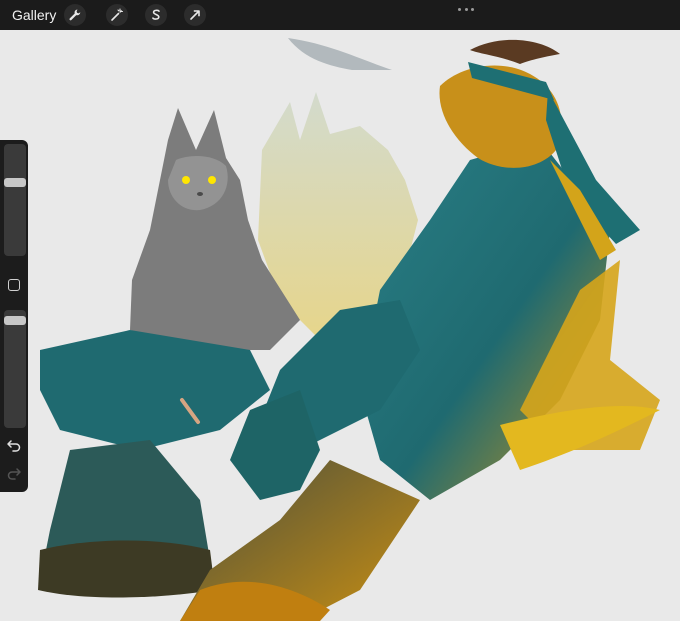 The height and width of the screenshot is (621, 680). I want to click on brush-opacity-thumb, so click(15, 320).